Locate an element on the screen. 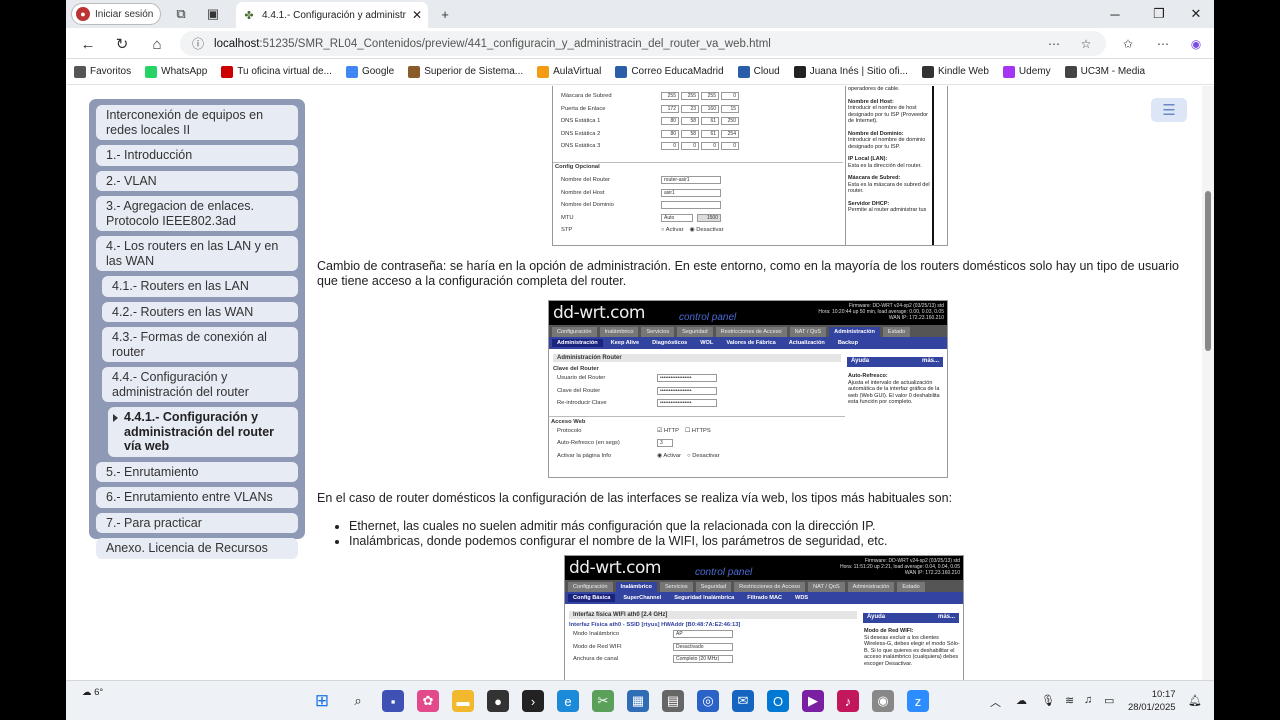 The height and width of the screenshot is (720, 1280). ip-octet-field: 160 is located at coordinates (710, 108).